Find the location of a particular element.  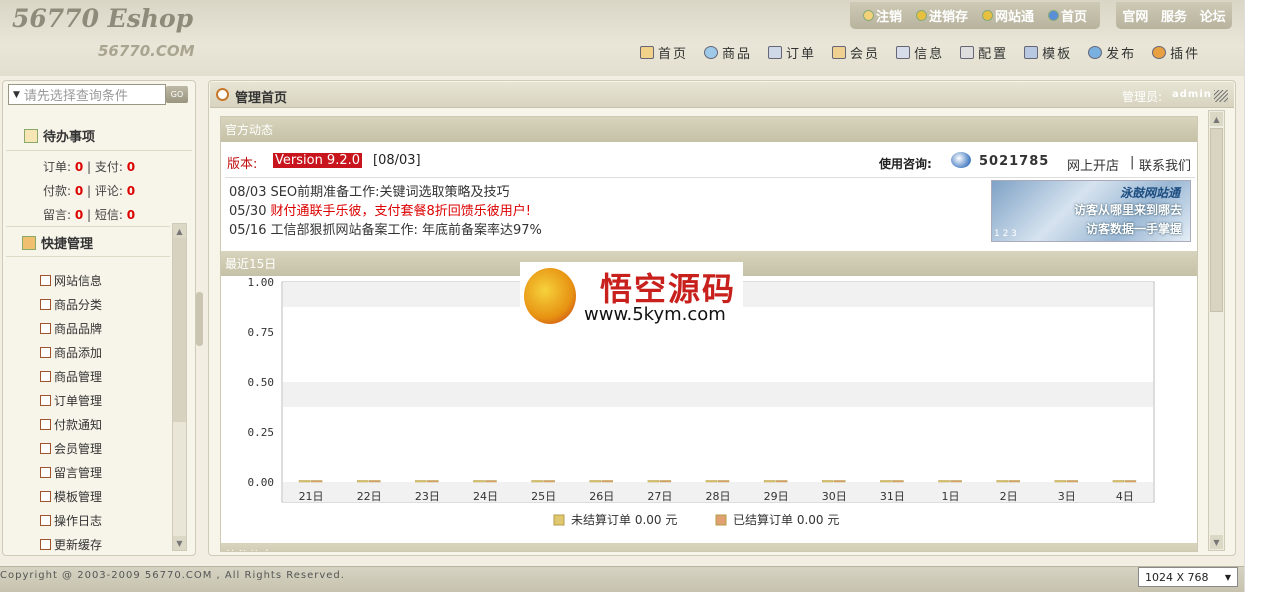

nav-home: 首页 is located at coordinates (664, 52).